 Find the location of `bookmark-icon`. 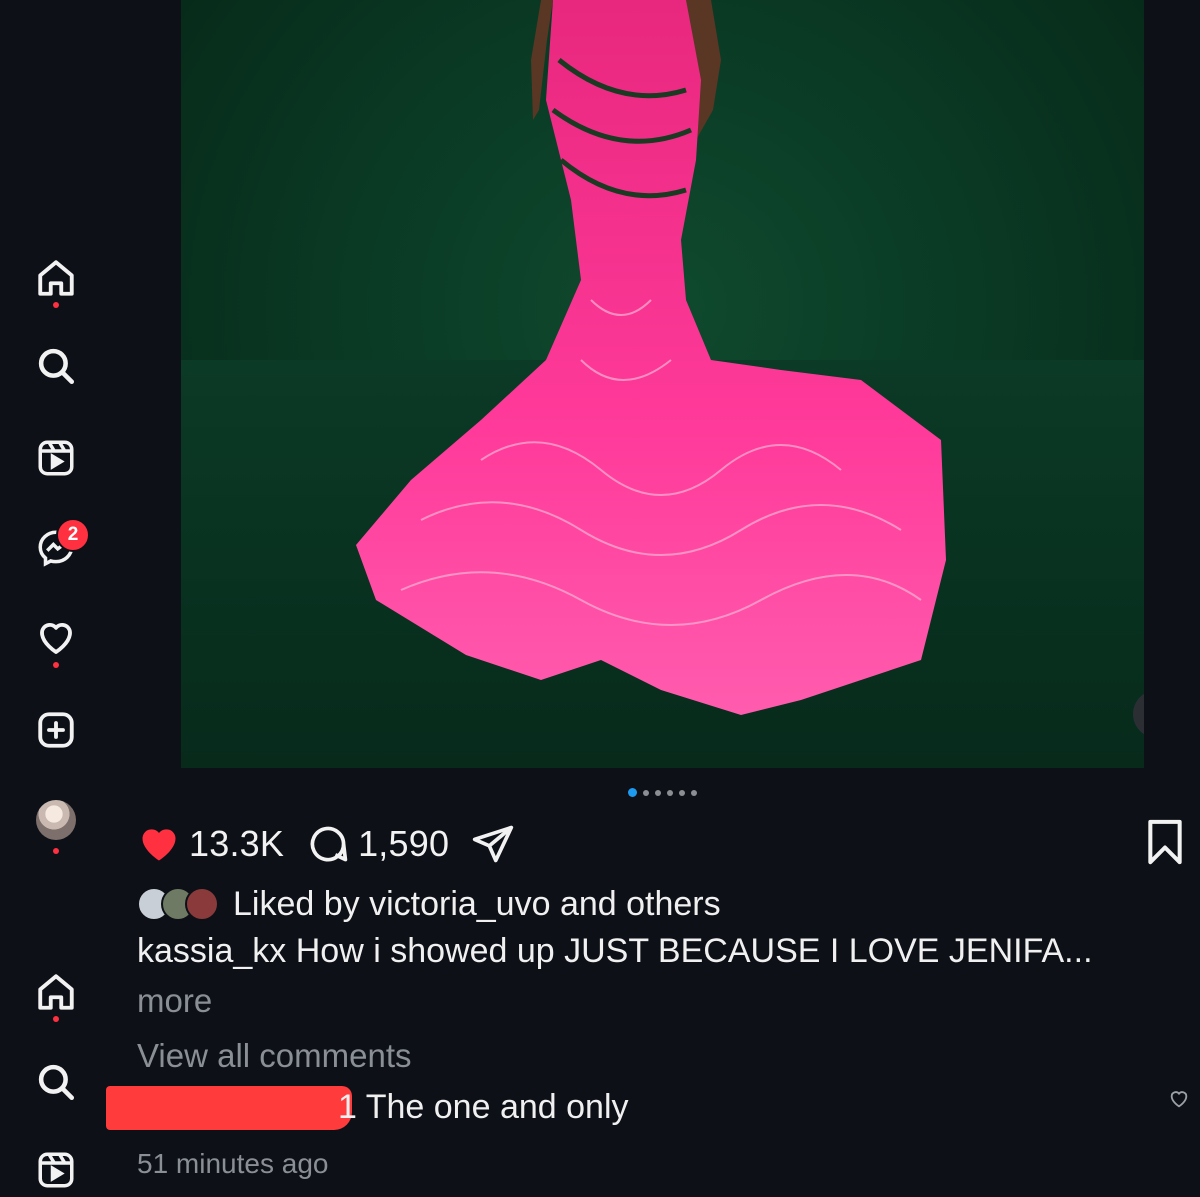

bookmark-icon is located at coordinates (1165, 842).